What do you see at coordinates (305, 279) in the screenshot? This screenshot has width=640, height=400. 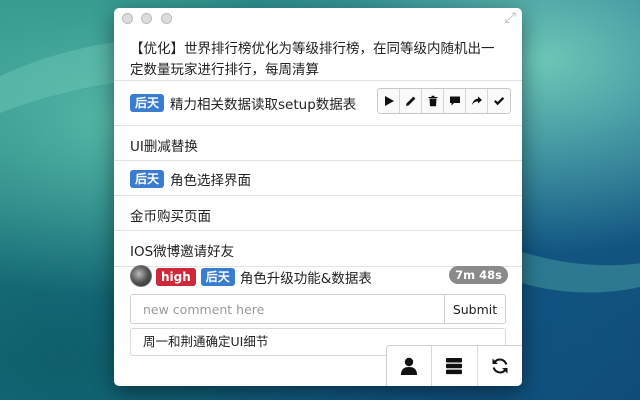 I see `task-text: 角色升级功能&数据表` at bounding box center [305, 279].